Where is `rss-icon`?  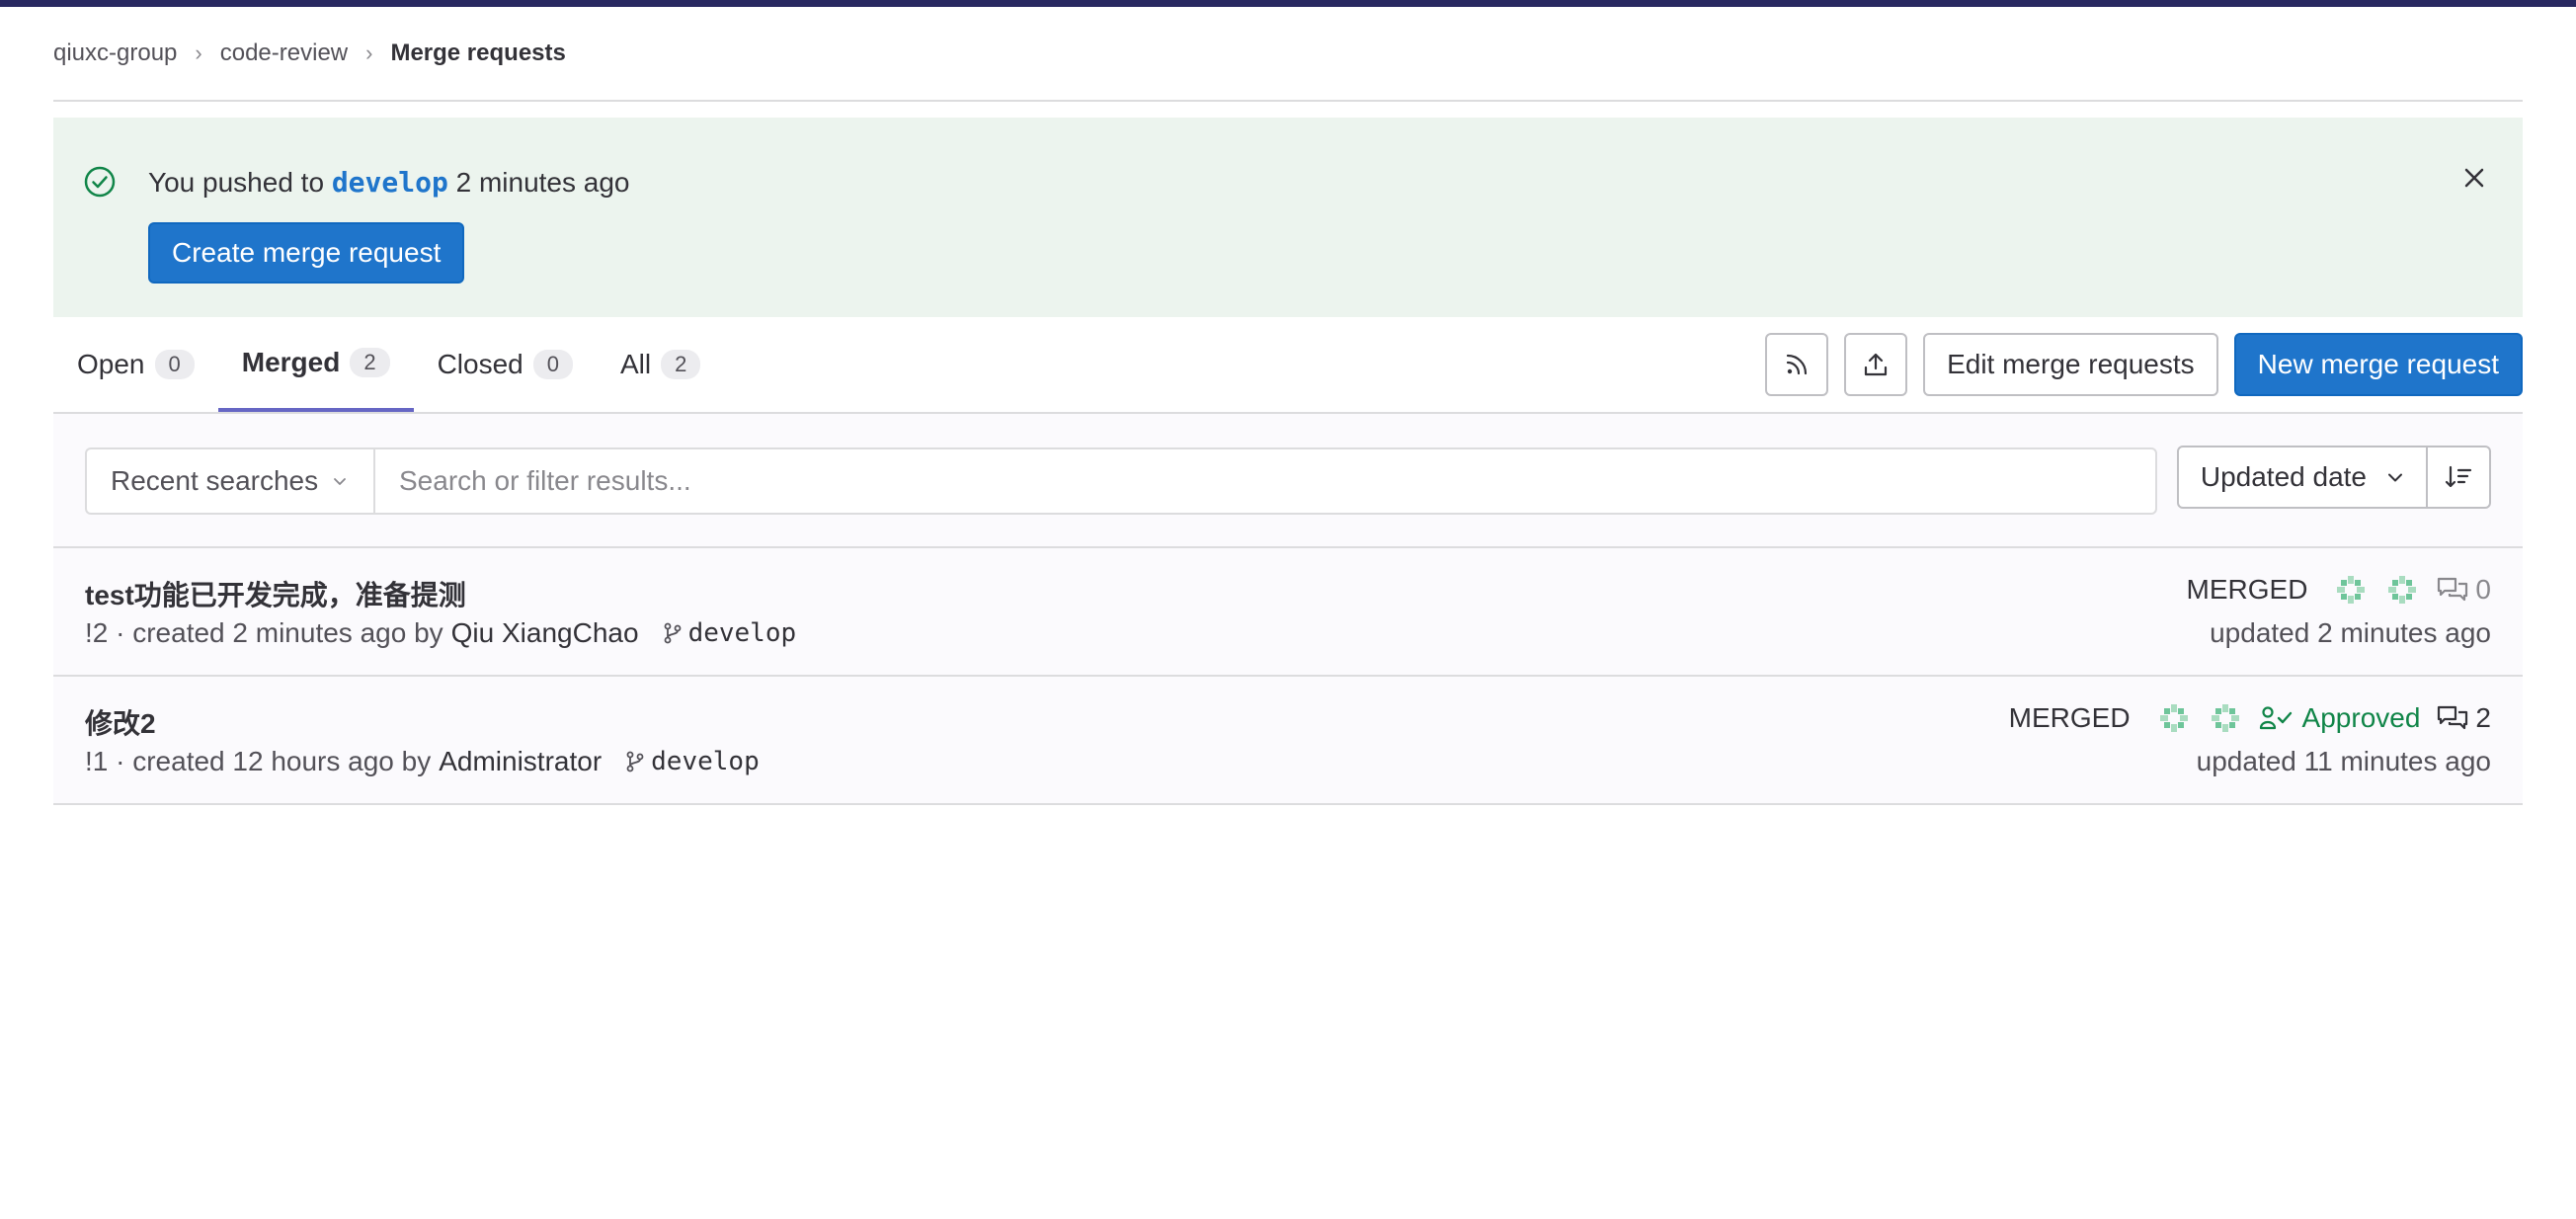
rss-icon is located at coordinates (1797, 364).